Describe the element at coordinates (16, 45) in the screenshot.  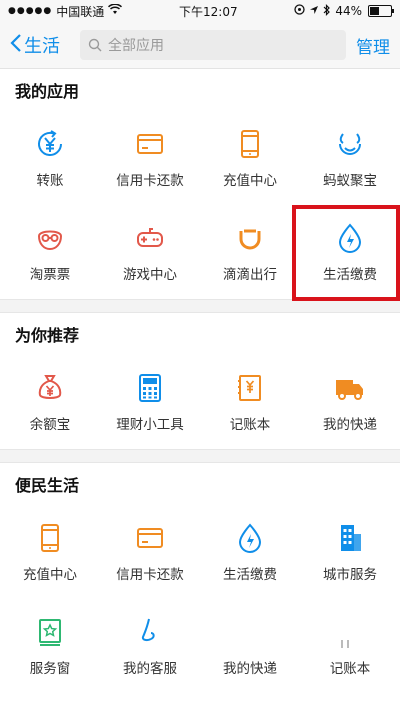
I see `chevron-left-icon` at that location.